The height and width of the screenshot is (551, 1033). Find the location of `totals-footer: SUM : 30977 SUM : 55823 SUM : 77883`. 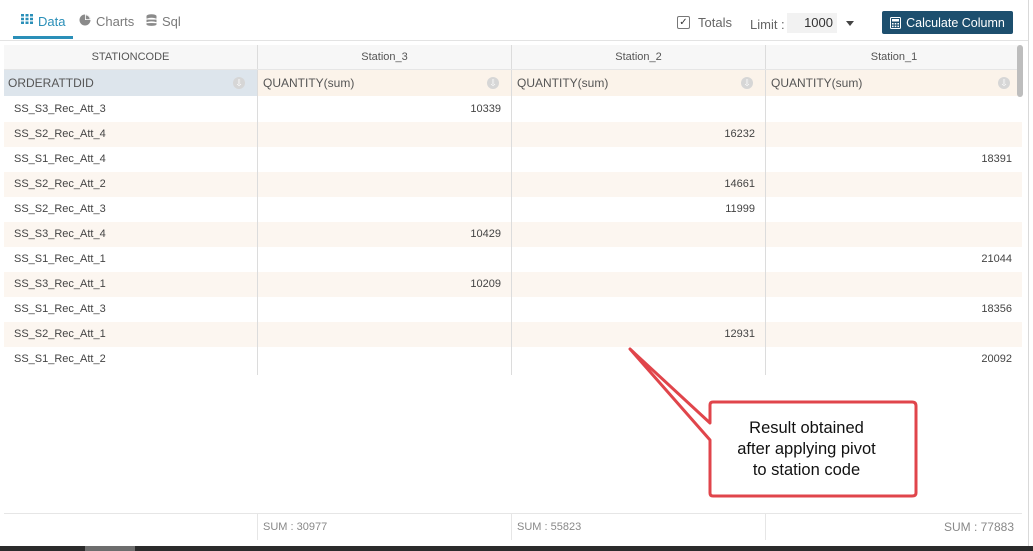

totals-footer: SUM : 30977 SUM : 55823 SUM : 77883 is located at coordinates (513, 526).